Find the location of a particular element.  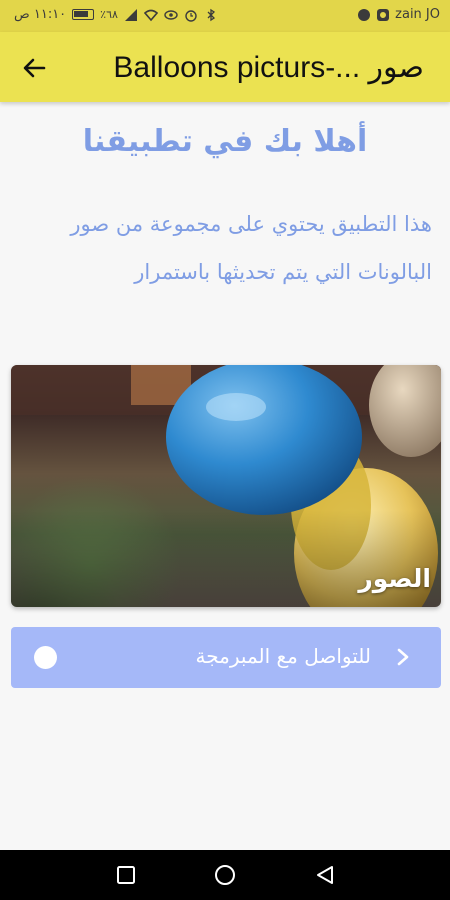

battery-icon is located at coordinates (83, 14).